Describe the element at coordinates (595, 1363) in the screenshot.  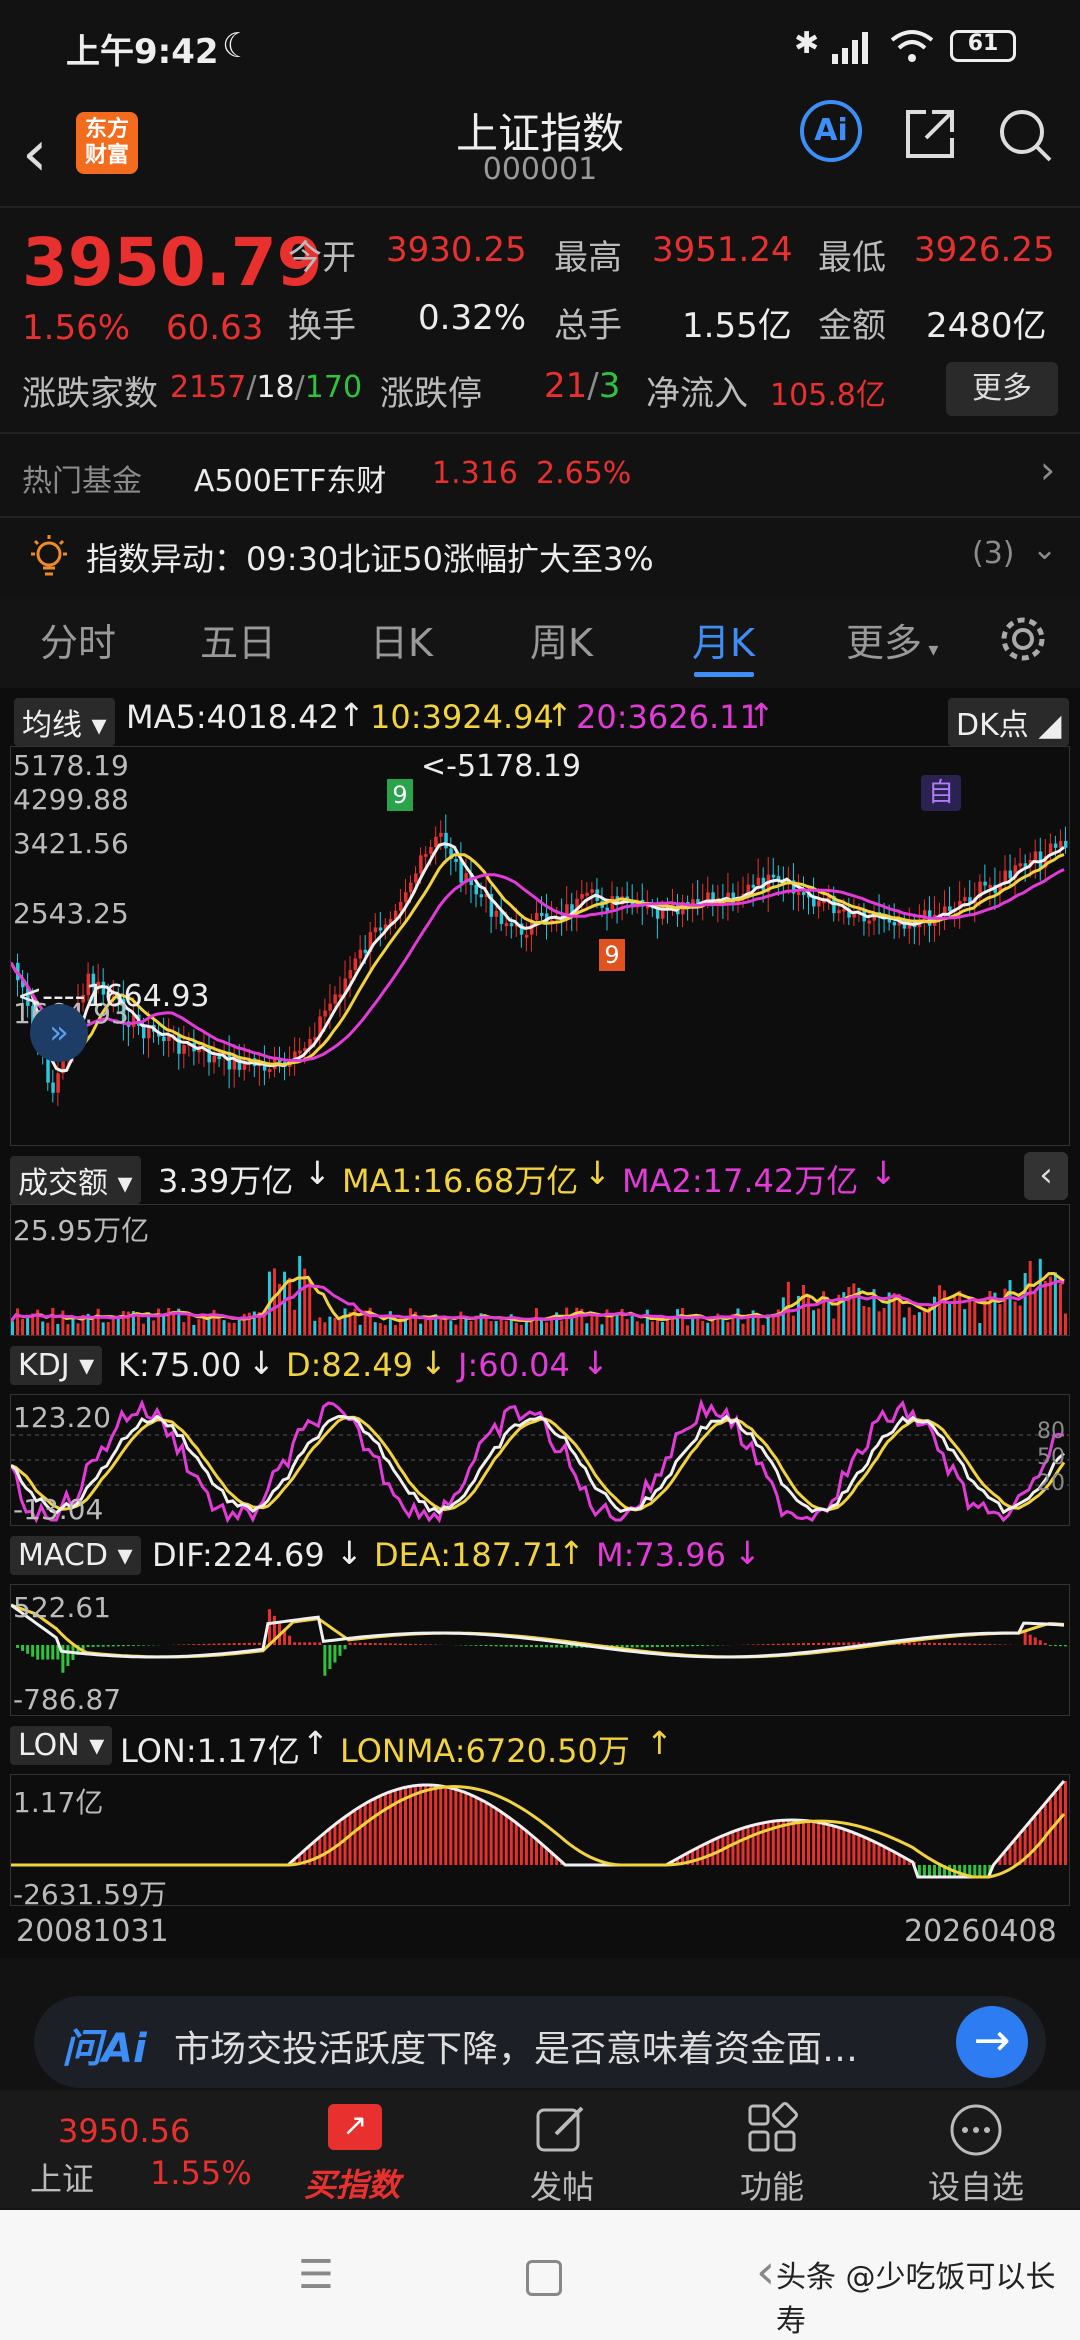
I see `arrow-down-icon: ↓` at that location.